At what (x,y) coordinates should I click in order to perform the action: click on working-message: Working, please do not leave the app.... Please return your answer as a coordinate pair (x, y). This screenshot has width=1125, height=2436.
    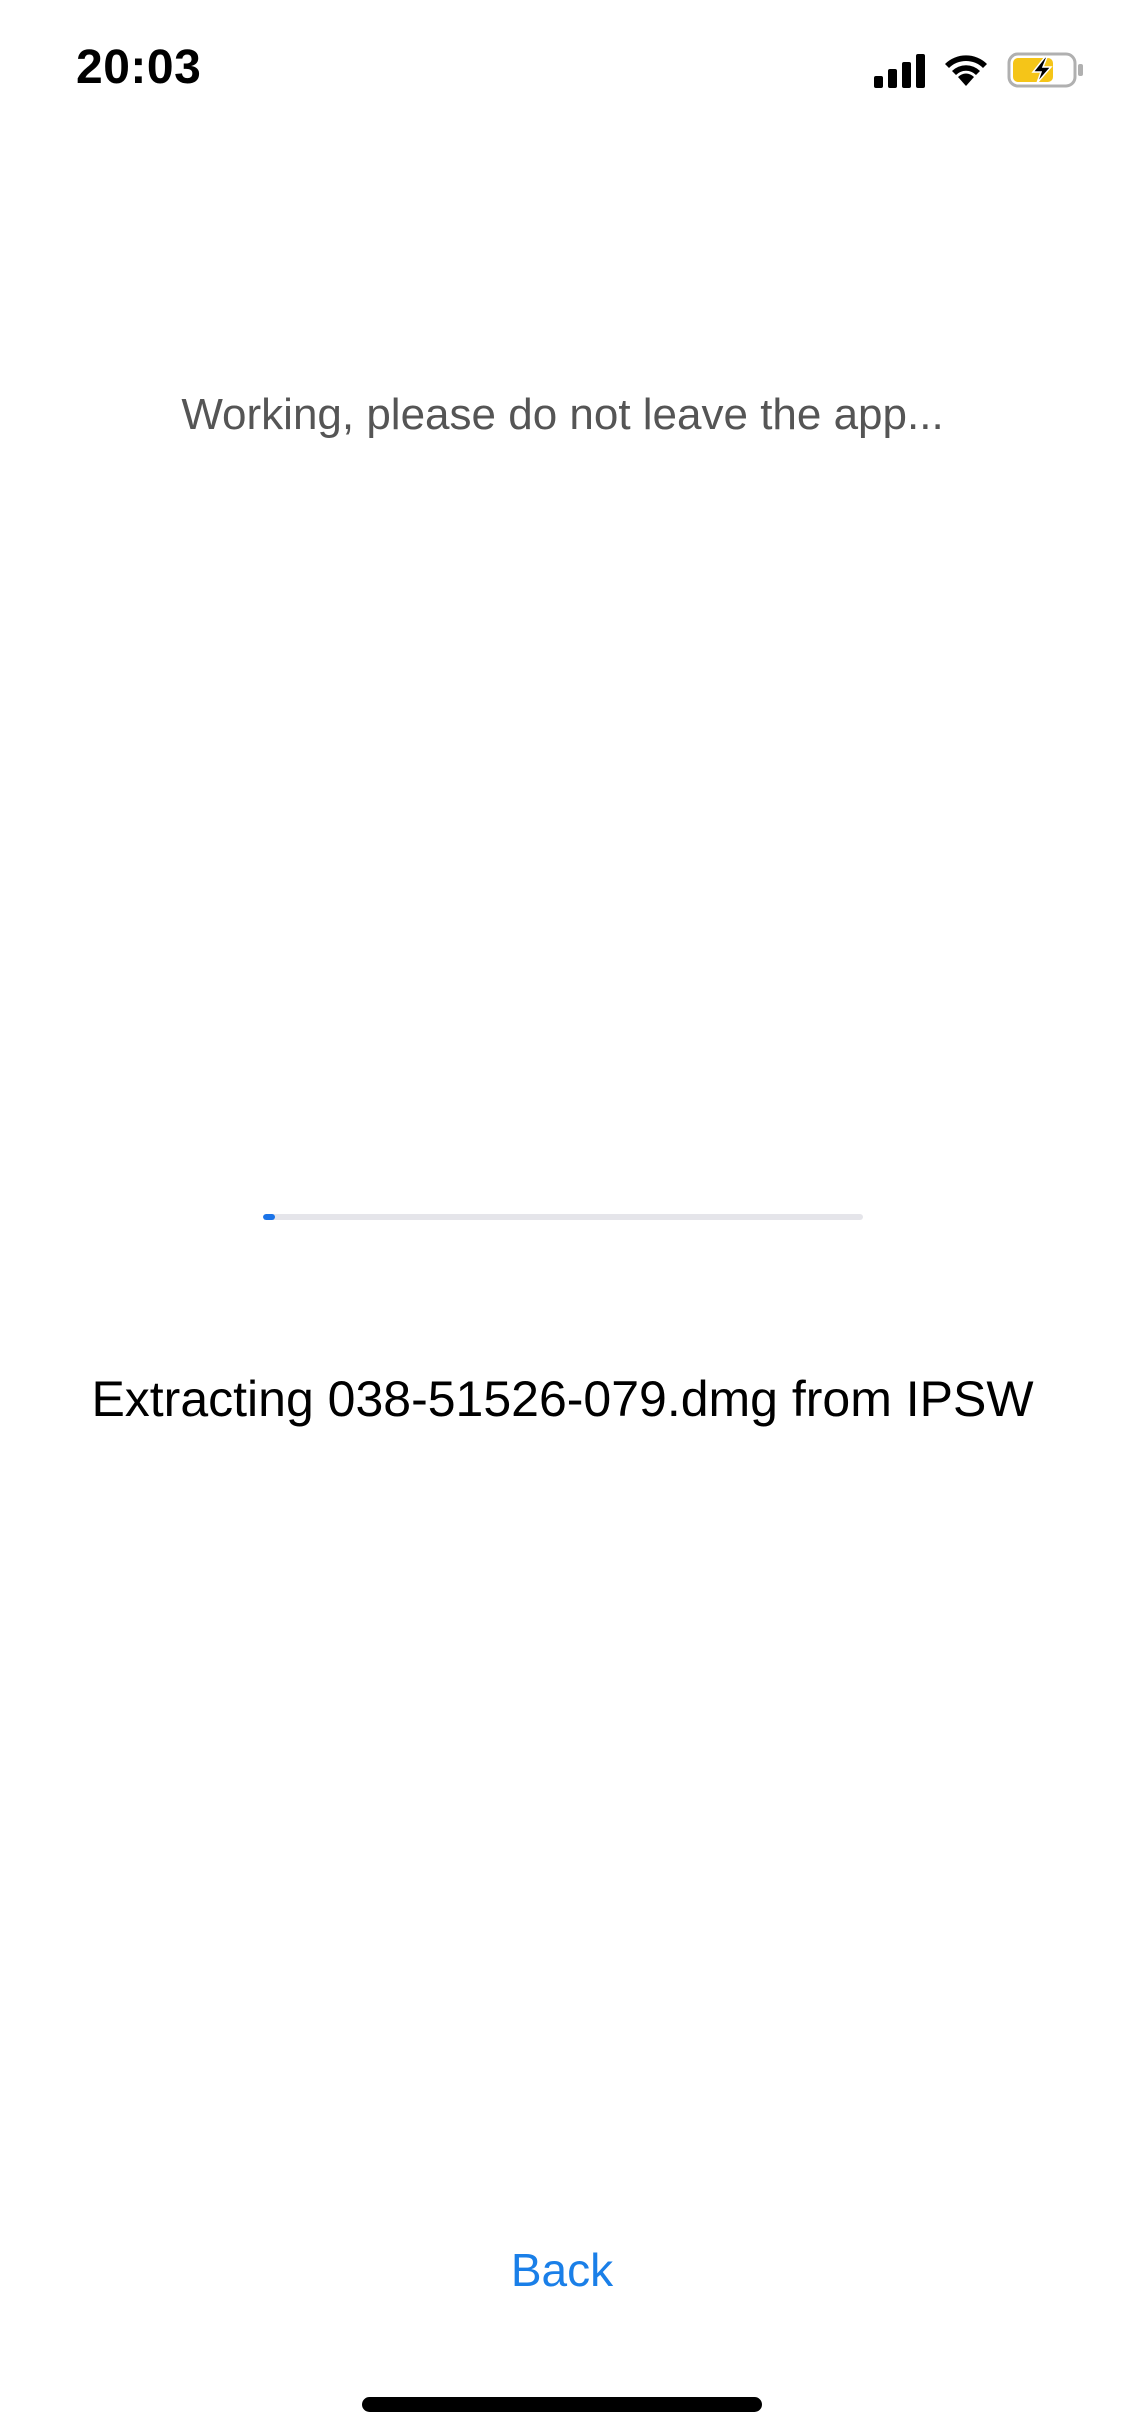
    Looking at the image, I should click on (562, 414).